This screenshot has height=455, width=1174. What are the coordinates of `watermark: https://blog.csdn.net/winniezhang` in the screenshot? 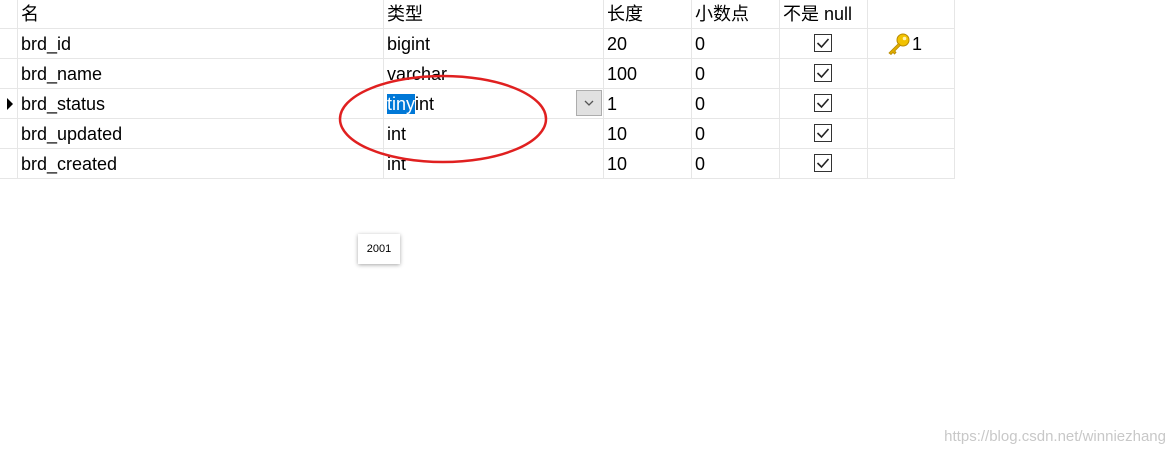 It's located at (1055, 436).